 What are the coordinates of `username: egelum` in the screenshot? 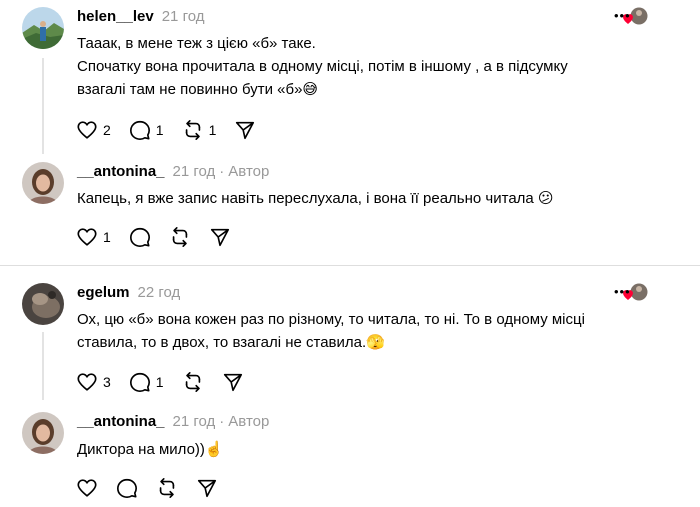 It's located at (103, 292).